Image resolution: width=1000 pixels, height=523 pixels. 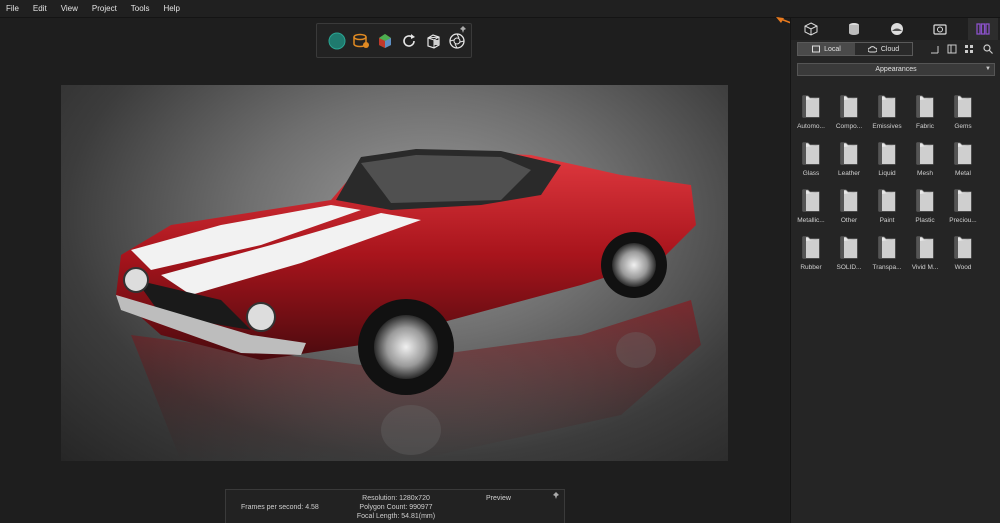 I want to click on folder-label: Fabric, so click(x=925, y=126).